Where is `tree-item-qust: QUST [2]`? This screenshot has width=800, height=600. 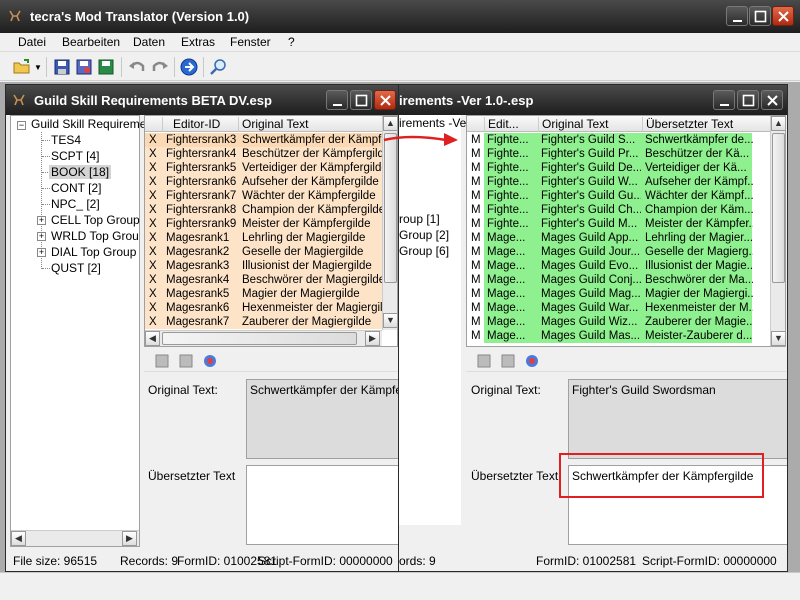 tree-item-qust: QUST [2] is located at coordinates (76, 268).